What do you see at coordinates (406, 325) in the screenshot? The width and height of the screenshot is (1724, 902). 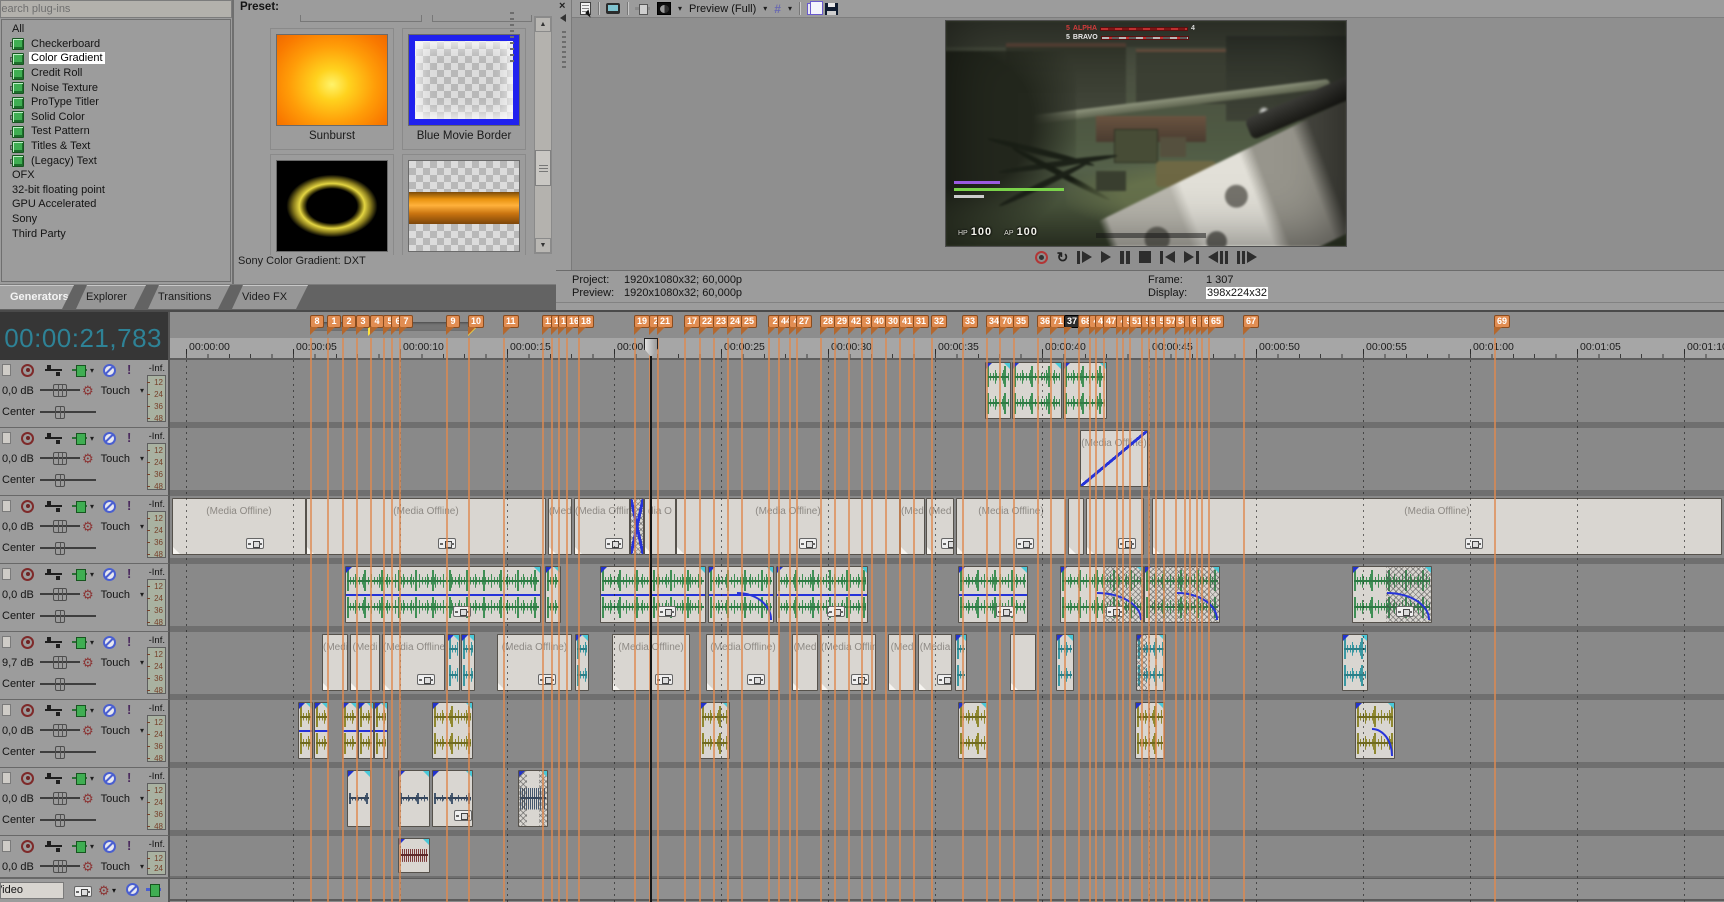 I see `timeline-marker: 7` at bounding box center [406, 325].